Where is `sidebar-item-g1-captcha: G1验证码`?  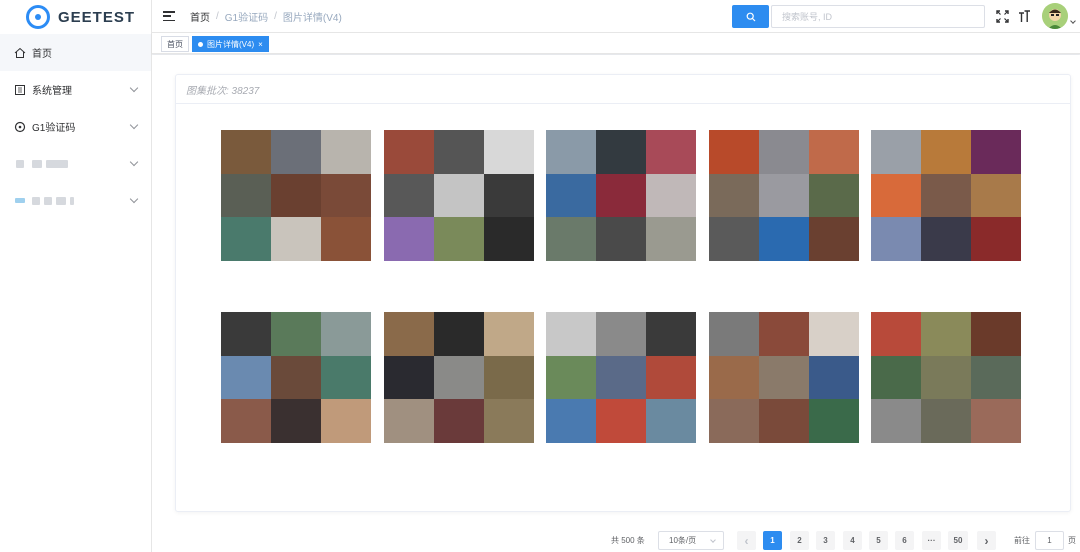
sidebar-item-g1-captcha: G1验证码 is located at coordinates (75, 126).